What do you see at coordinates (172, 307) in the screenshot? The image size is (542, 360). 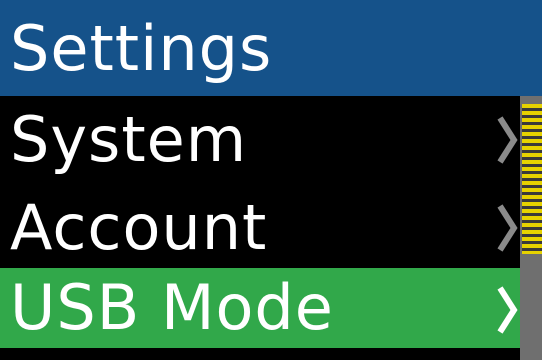 I see `menu-item-label: USB Mode` at bounding box center [172, 307].